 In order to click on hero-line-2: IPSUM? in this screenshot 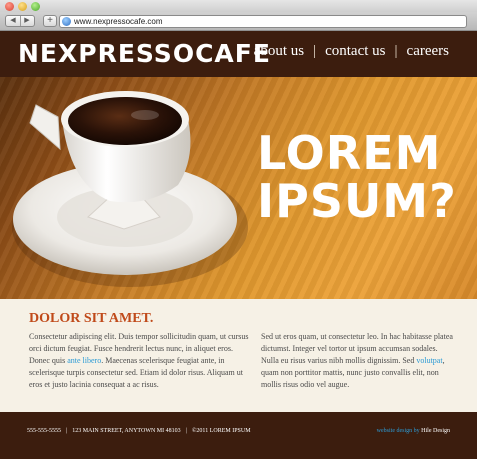, I will do `click(357, 201)`.